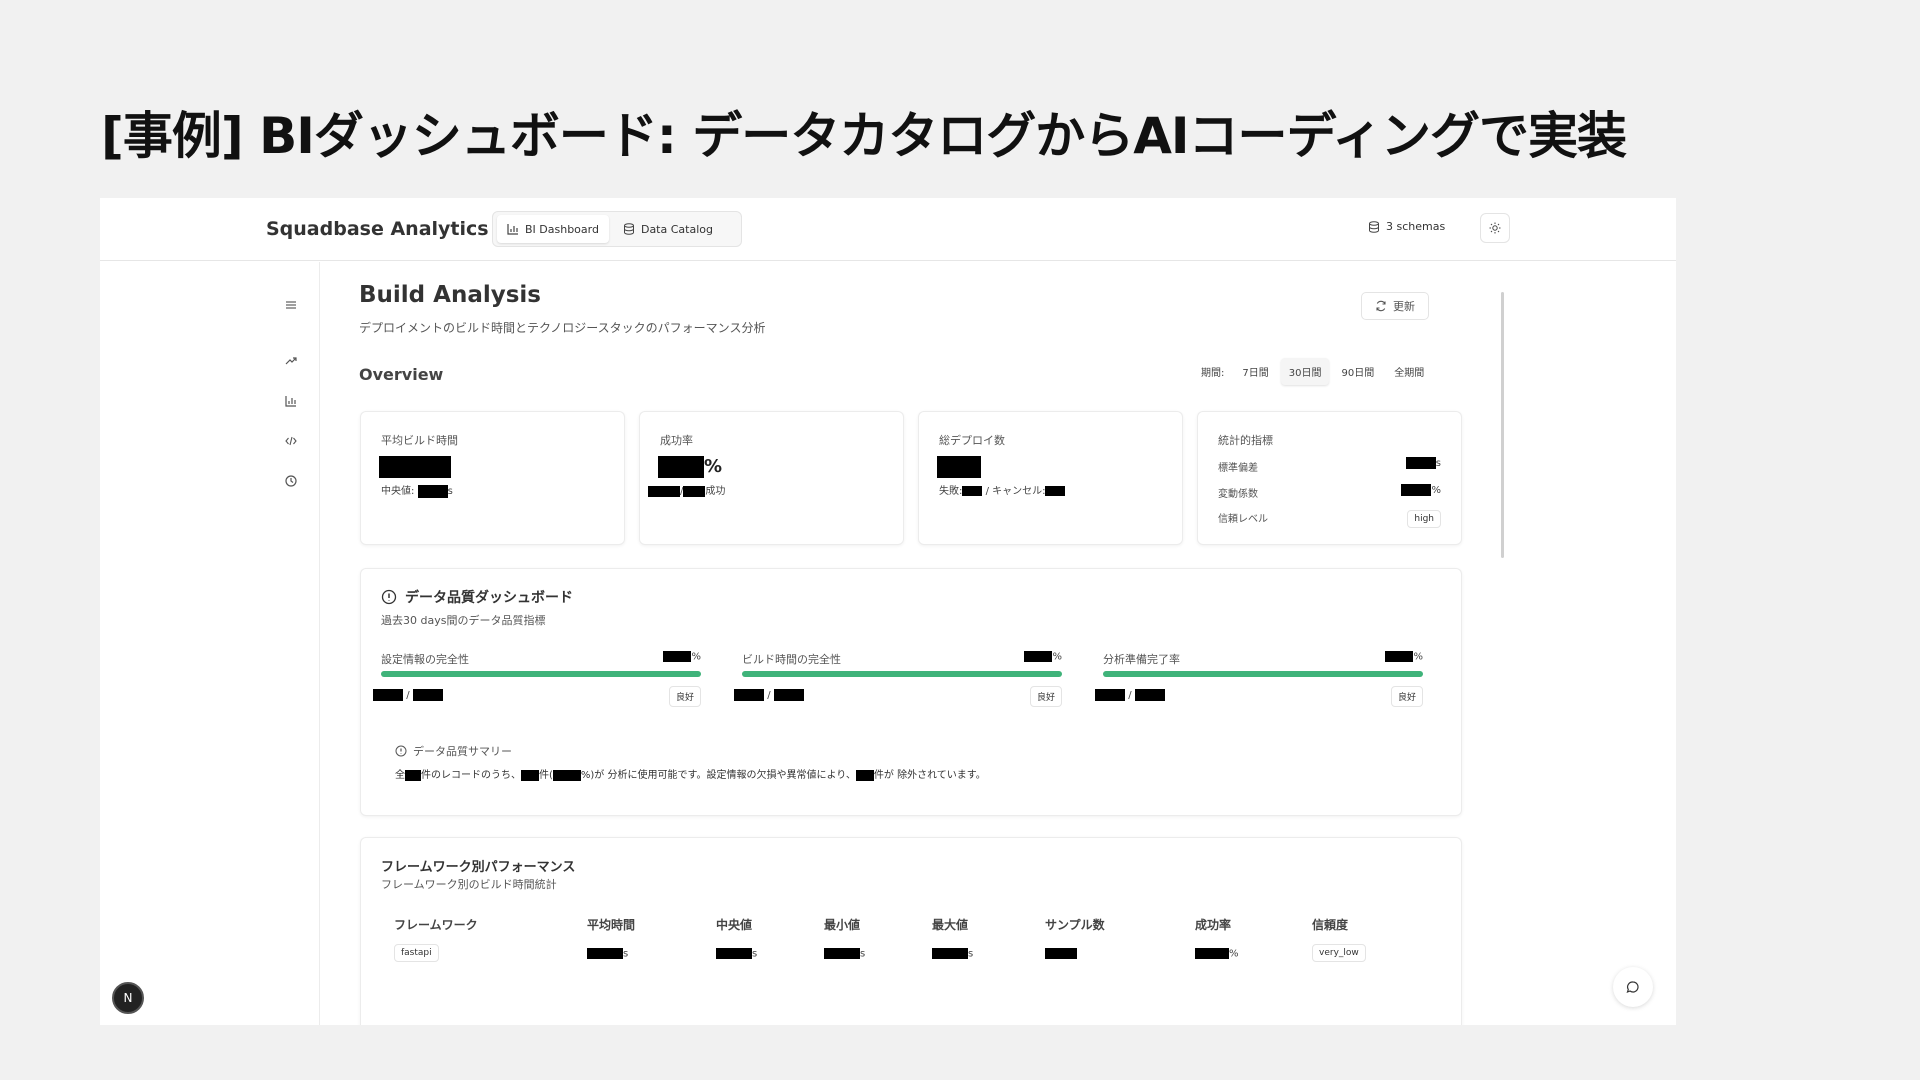  What do you see at coordinates (1633, 987) in the screenshot?
I see `chat-button` at bounding box center [1633, 987].